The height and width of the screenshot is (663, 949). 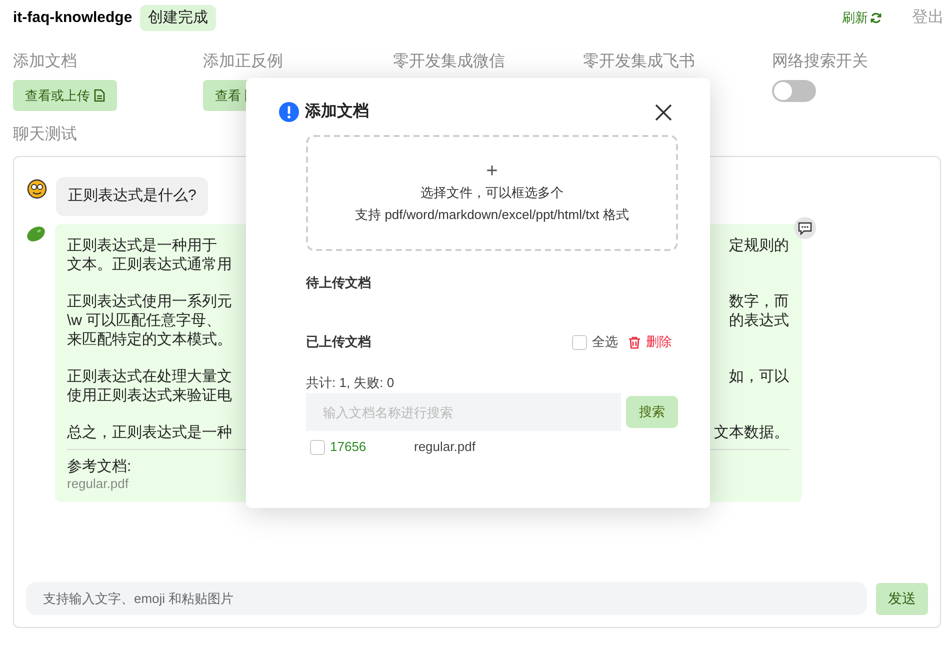 What do you see at coordinates (902, 598) in the screenshot?
I see `send-button: 发送` at bounding box center [902, 598].